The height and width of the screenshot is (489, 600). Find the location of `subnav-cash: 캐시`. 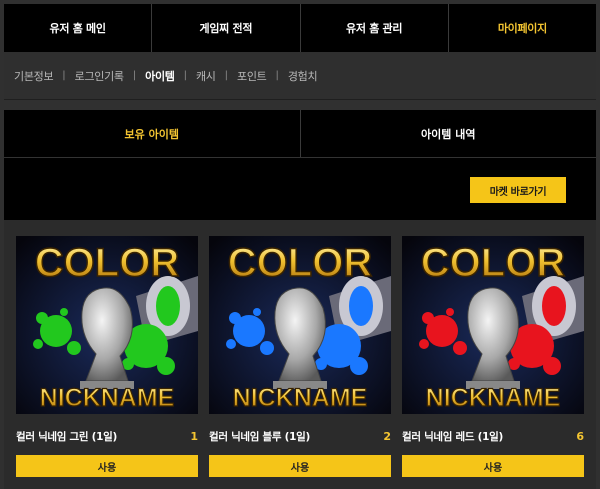

subnav-cash: 캐시 is located at coordinates (206, 76).